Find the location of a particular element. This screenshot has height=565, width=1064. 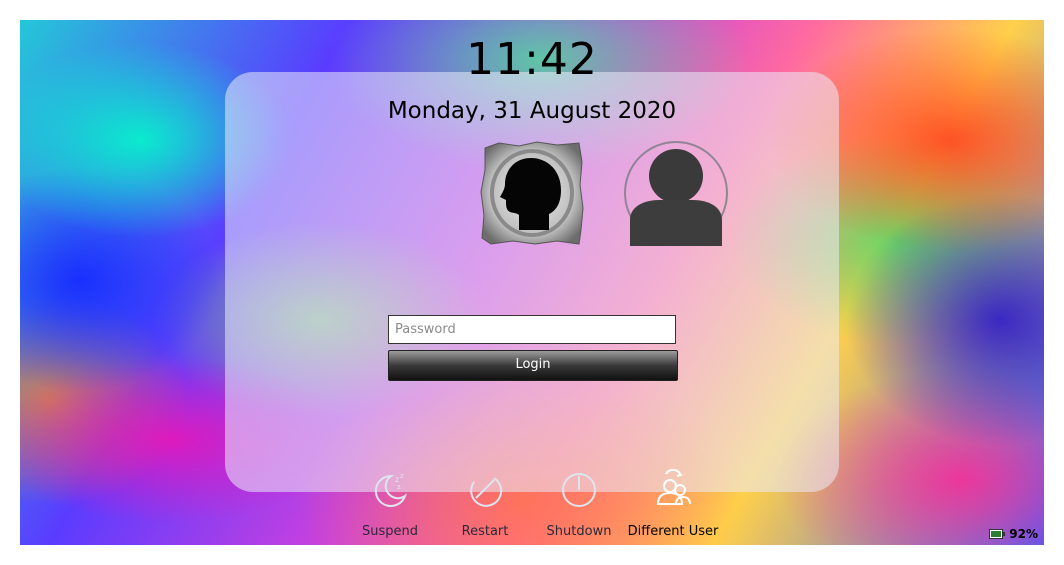

user-head-silhouette-icon is located at coordinates (532, 193).